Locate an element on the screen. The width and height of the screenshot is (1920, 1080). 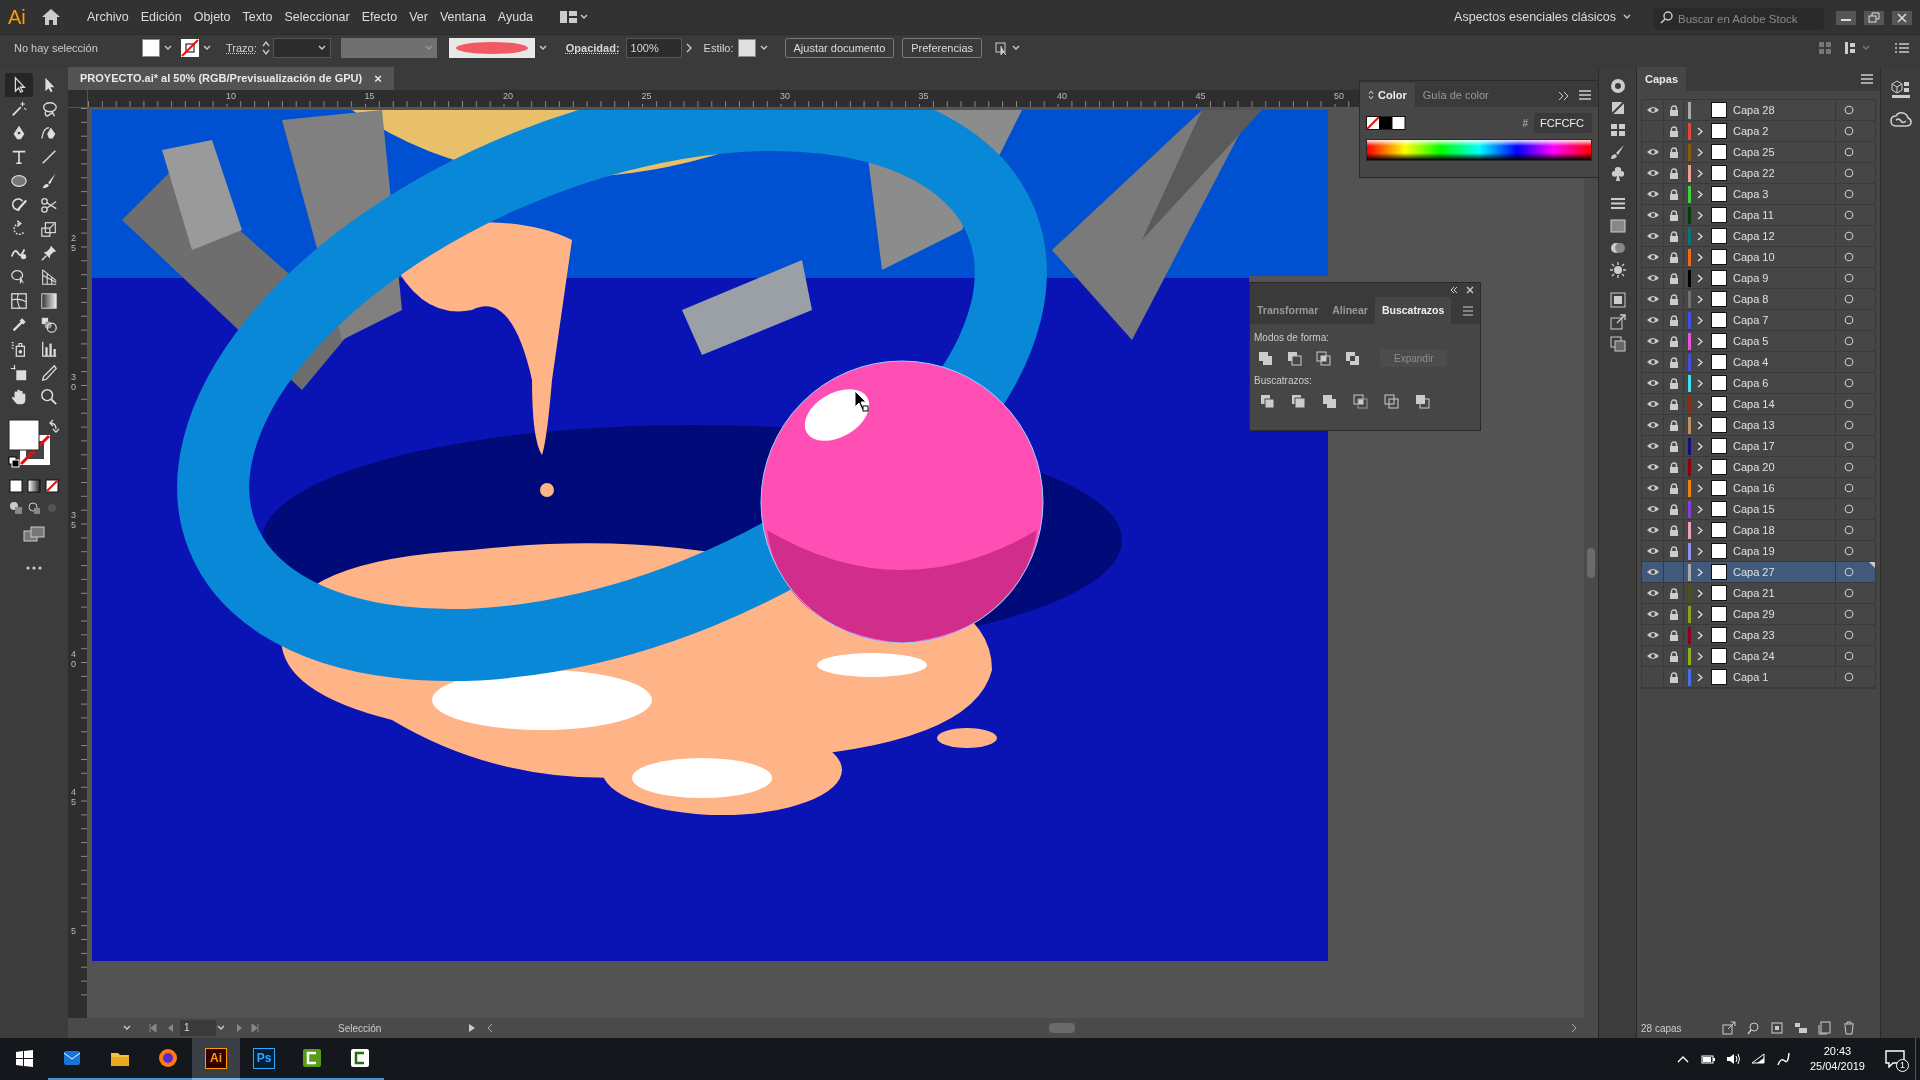
grid-icon is located at coordinates (1825, 48).